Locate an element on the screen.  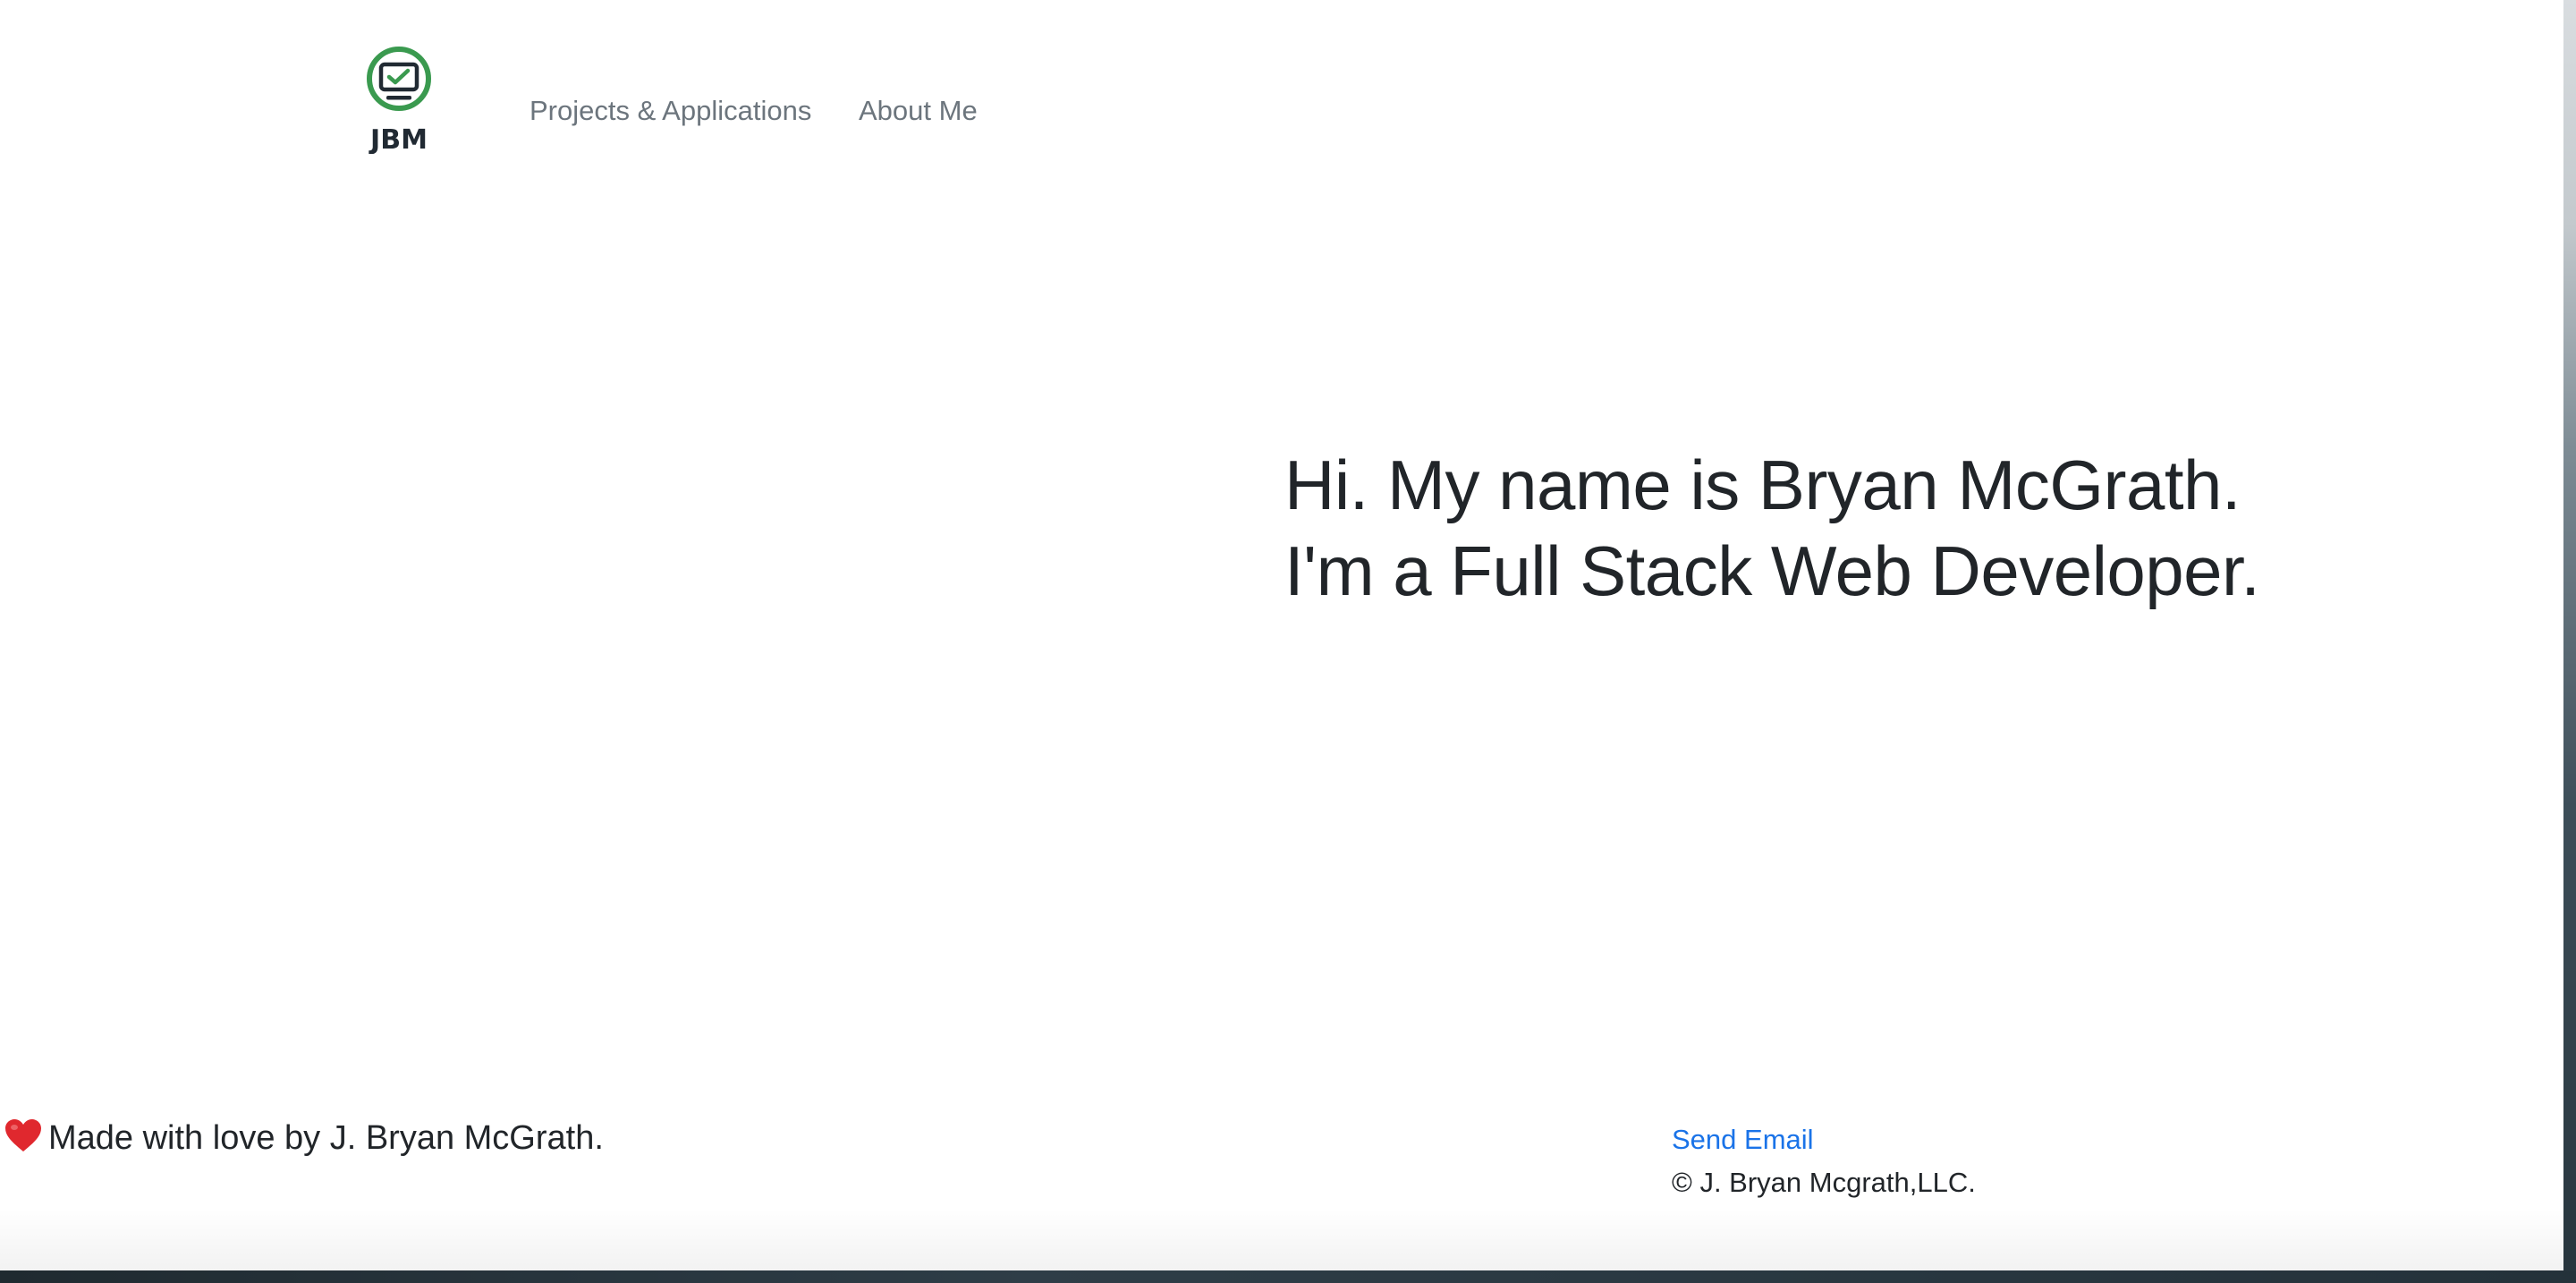
copyright-text: © J. Bryan Mcgrath,LLC. is located at coordinates (1824, 1182).